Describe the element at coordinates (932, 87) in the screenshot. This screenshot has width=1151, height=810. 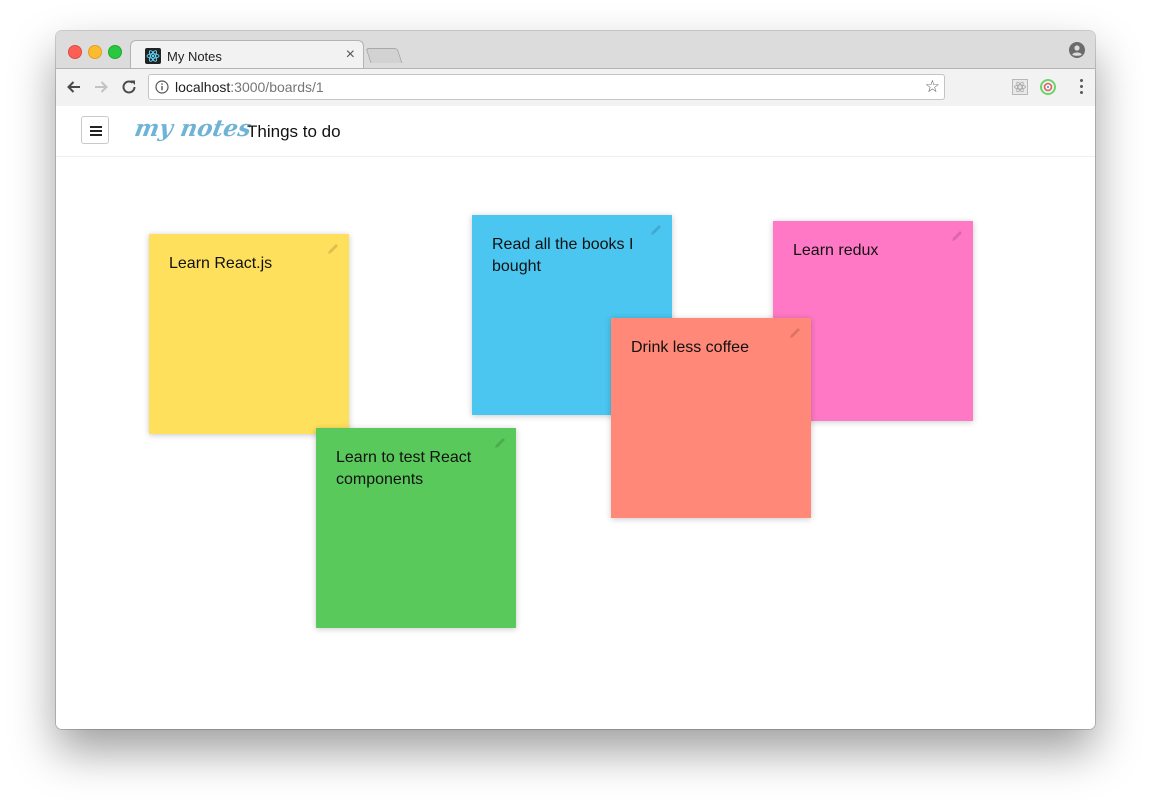
I see `bookmark-star-icon: ☆` at that location.